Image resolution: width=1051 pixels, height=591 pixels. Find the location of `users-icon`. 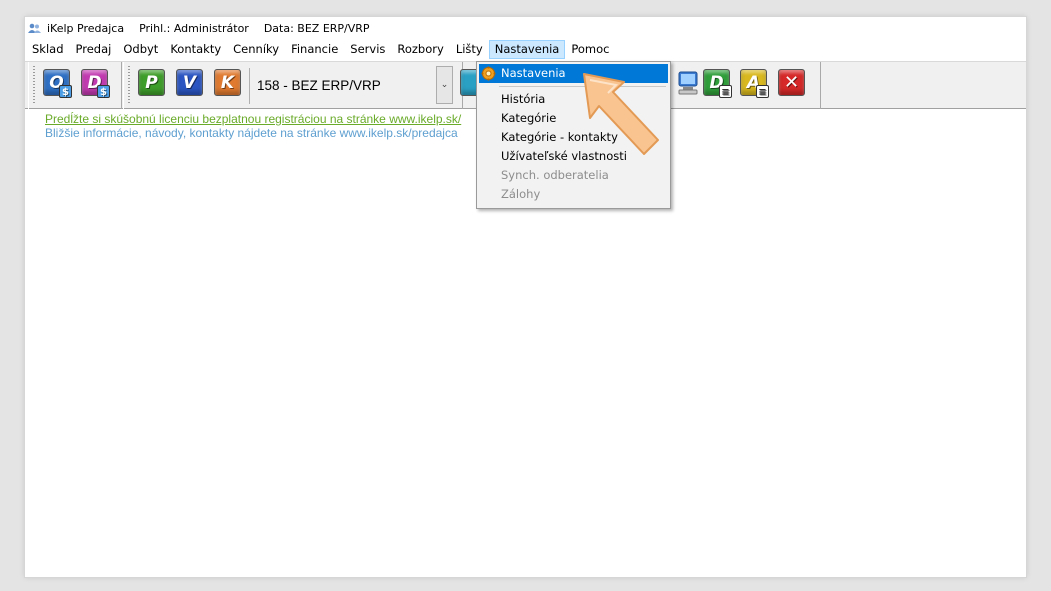

users-icon is located at coordinates (34, 28).